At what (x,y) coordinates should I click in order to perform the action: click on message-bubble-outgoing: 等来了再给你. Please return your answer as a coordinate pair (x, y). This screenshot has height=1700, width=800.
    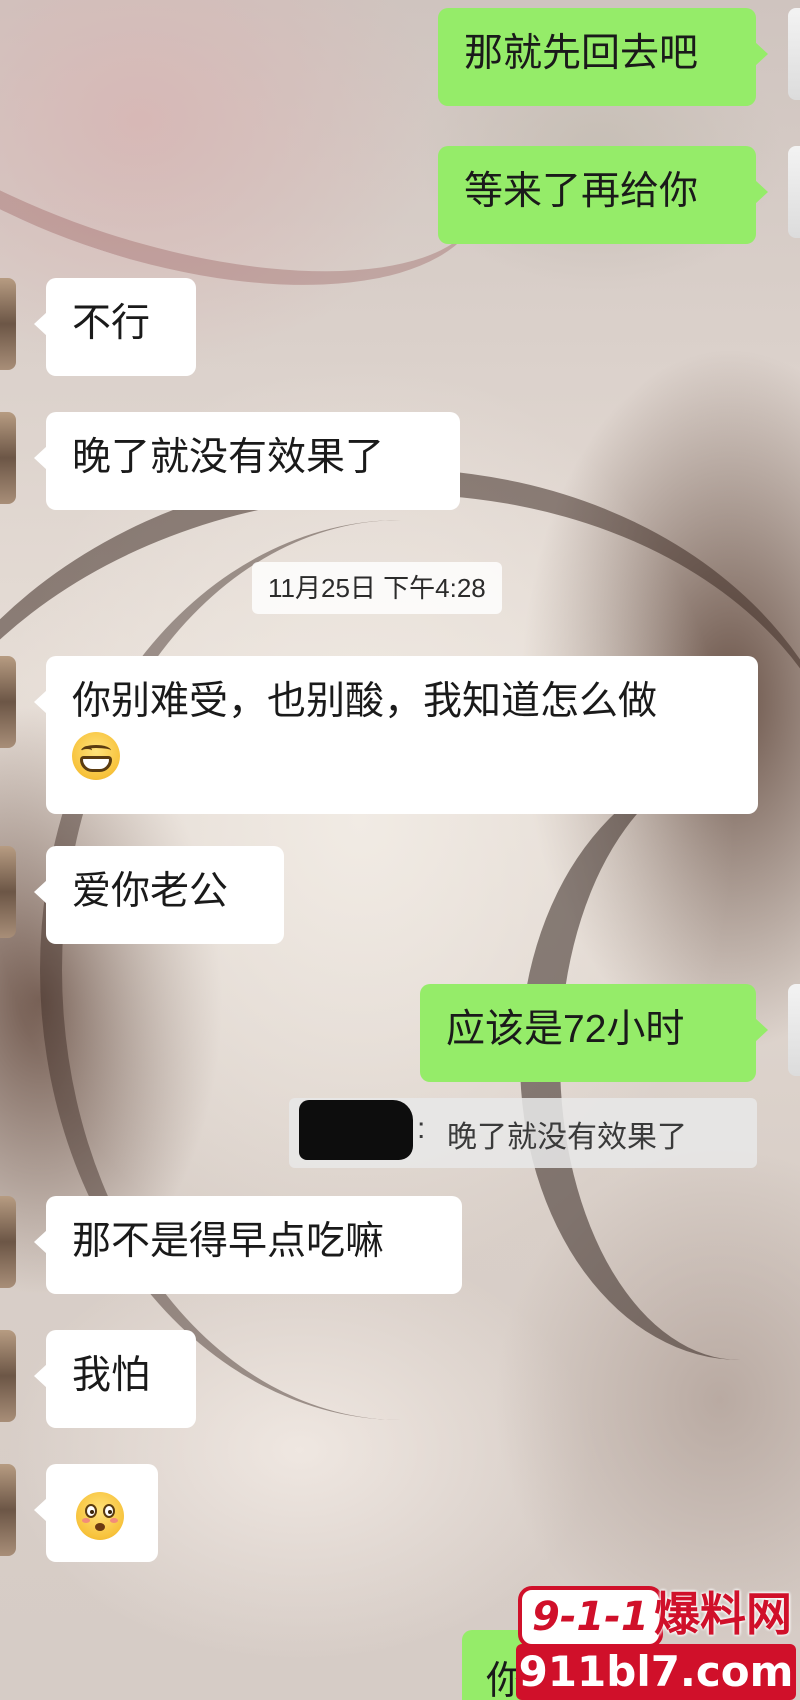
    Looking at the image, I should click on (603, 195).